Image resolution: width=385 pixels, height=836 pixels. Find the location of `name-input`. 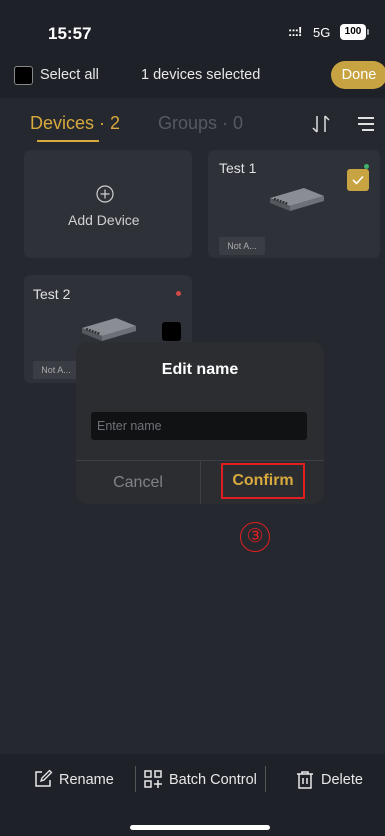

name-input is located at coordinates (199, 426).